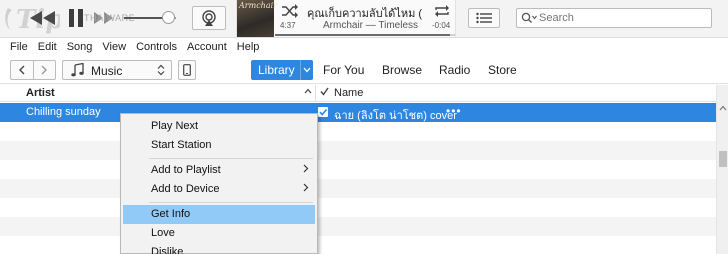  I want to click on library-dropdown-button, so click(306, 70).